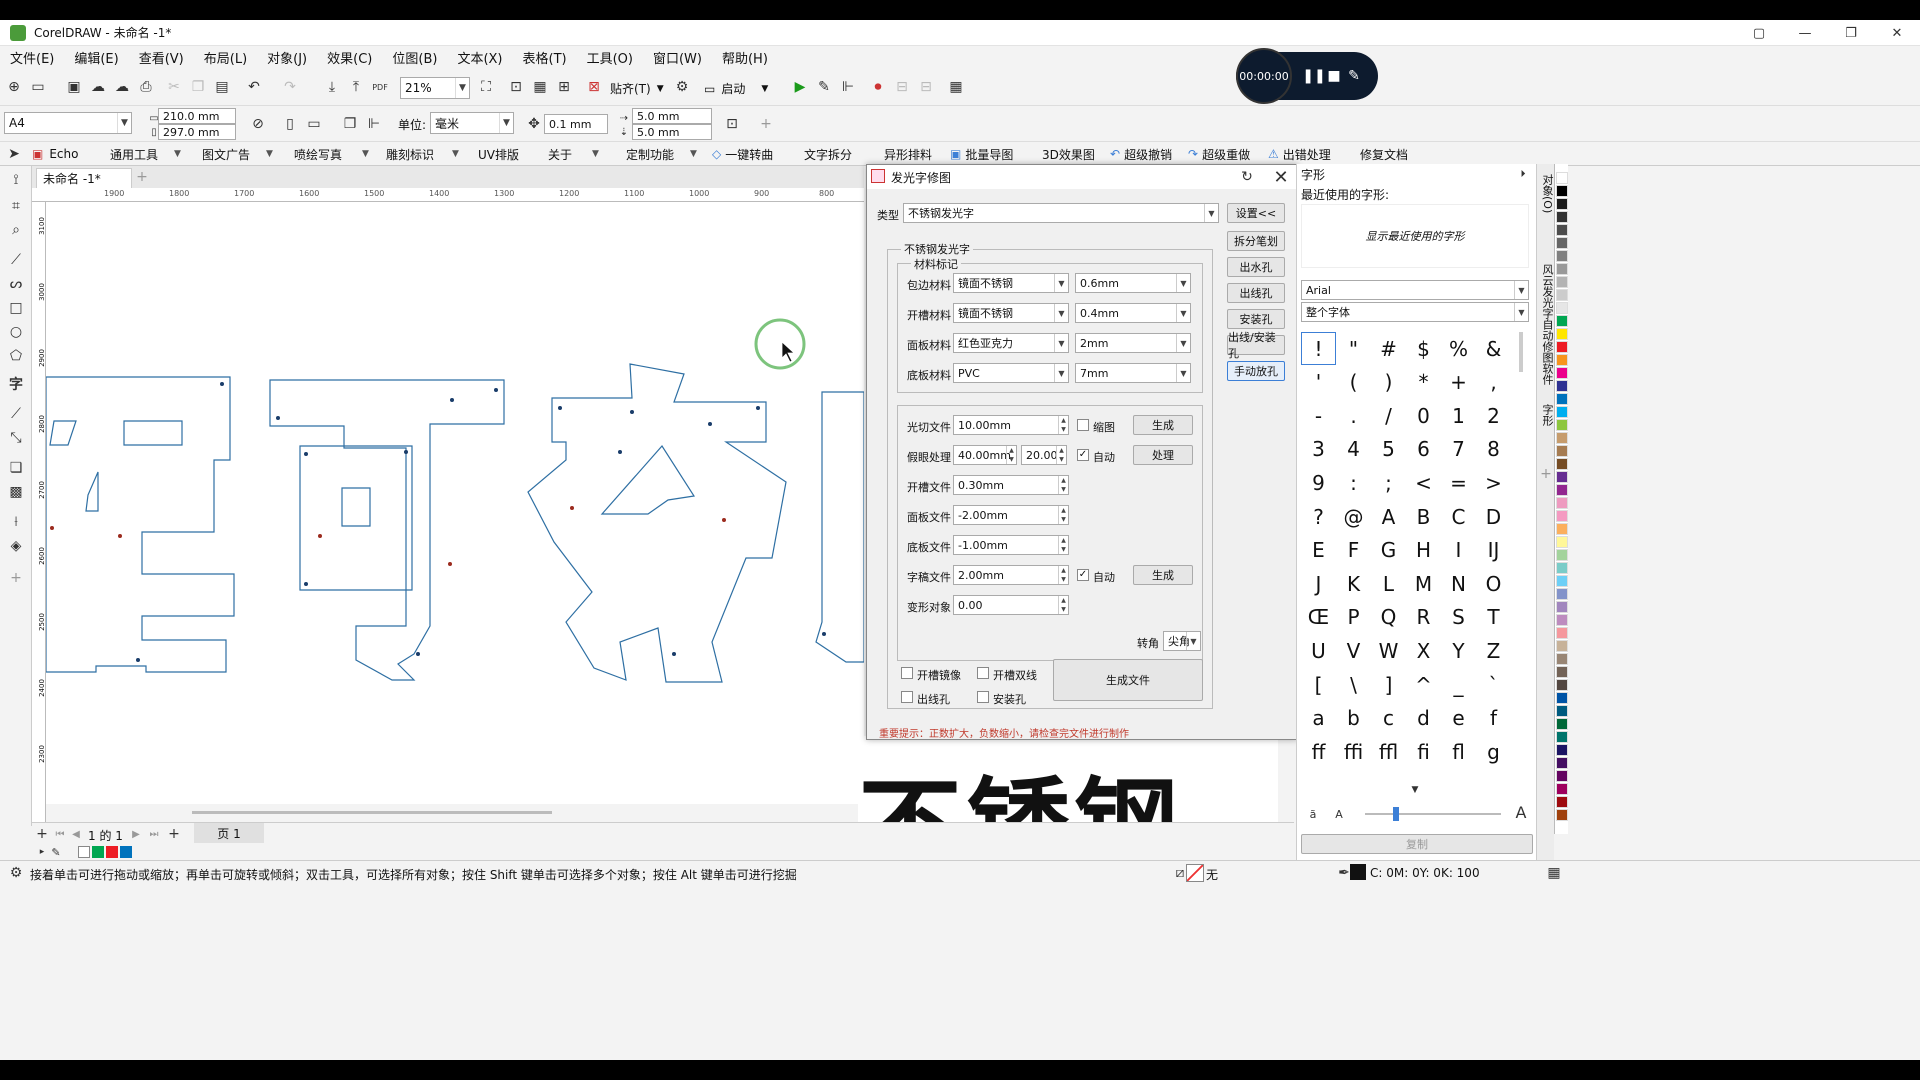  I want to click on swatch-green, so click(98, 852).